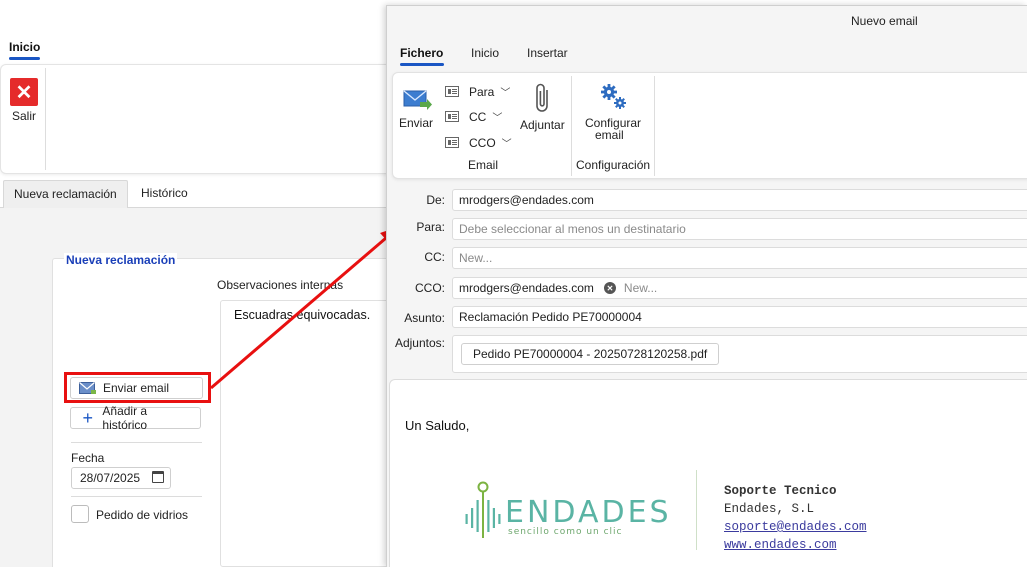 The width and height of the screenshot is (1027, 567). What do you see at coordinates (526, 288) in the screenshot?
I see `bcc-recipient-chip: mrodgers@endades.com` at bounding box center [526, 288].